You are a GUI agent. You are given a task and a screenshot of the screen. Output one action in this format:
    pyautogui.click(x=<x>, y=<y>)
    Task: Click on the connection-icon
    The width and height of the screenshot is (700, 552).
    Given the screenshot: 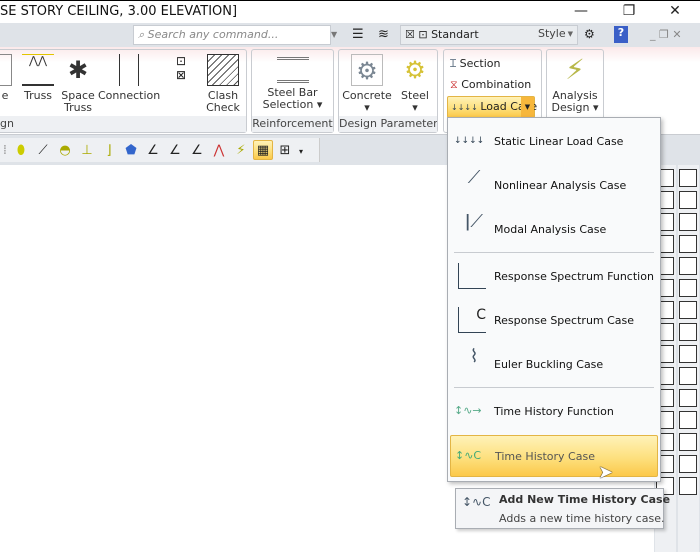 What is the action you would take?
    pyautogui.click(x=129, y=70)
    